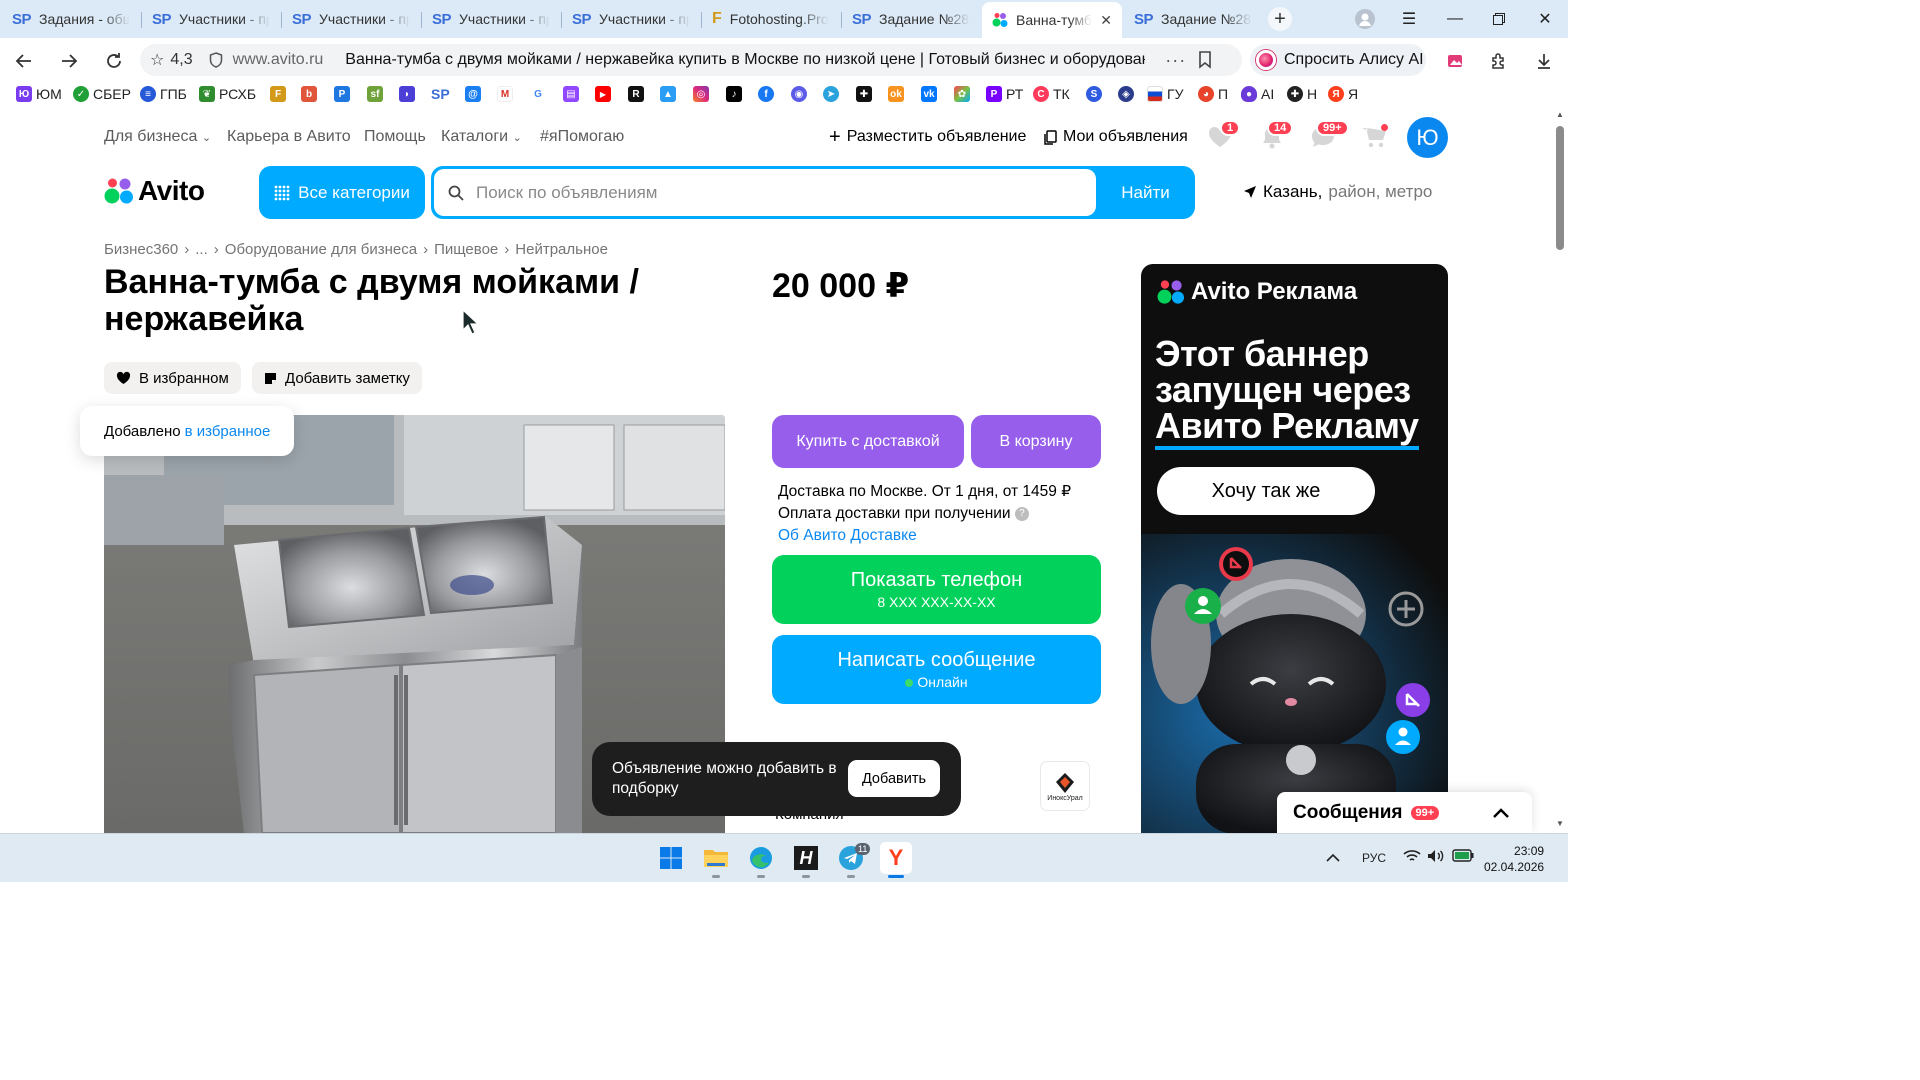 The image size is (1920, 1080). Describe the element at coordinates (1544, 61) in the screenshot. I see `download-icon` at that location.